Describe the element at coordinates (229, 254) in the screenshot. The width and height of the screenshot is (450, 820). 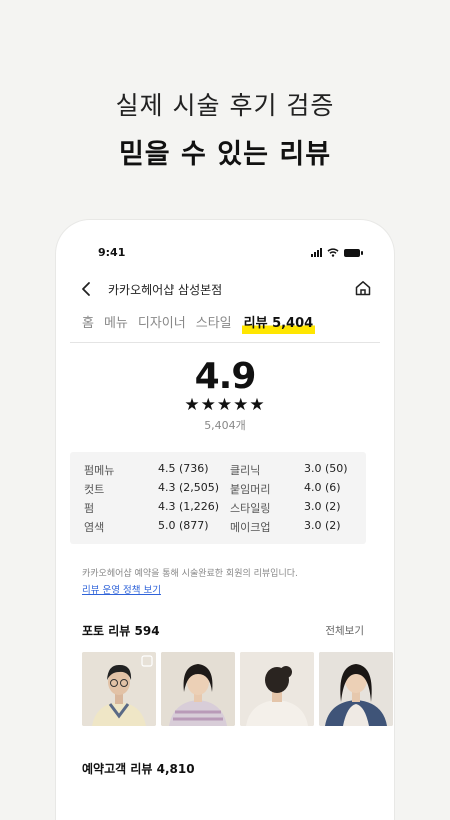
I see `status-bar: 9:41` at that location.